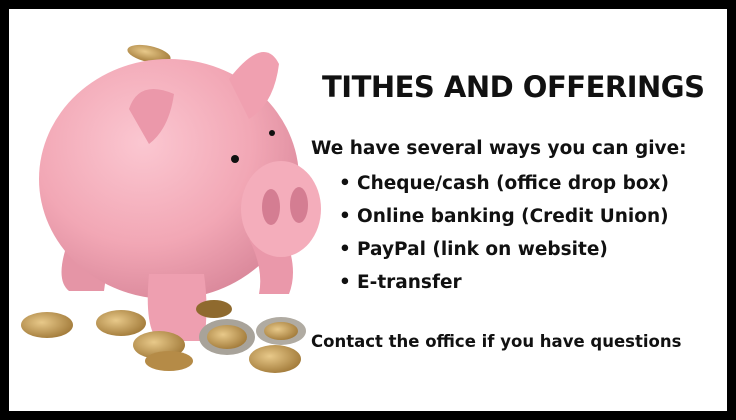 Image resolution: width=736 pixels, height=420 pixels. I want to click on list-item: • Cheque/cash (office drop box), so click(533, 183).